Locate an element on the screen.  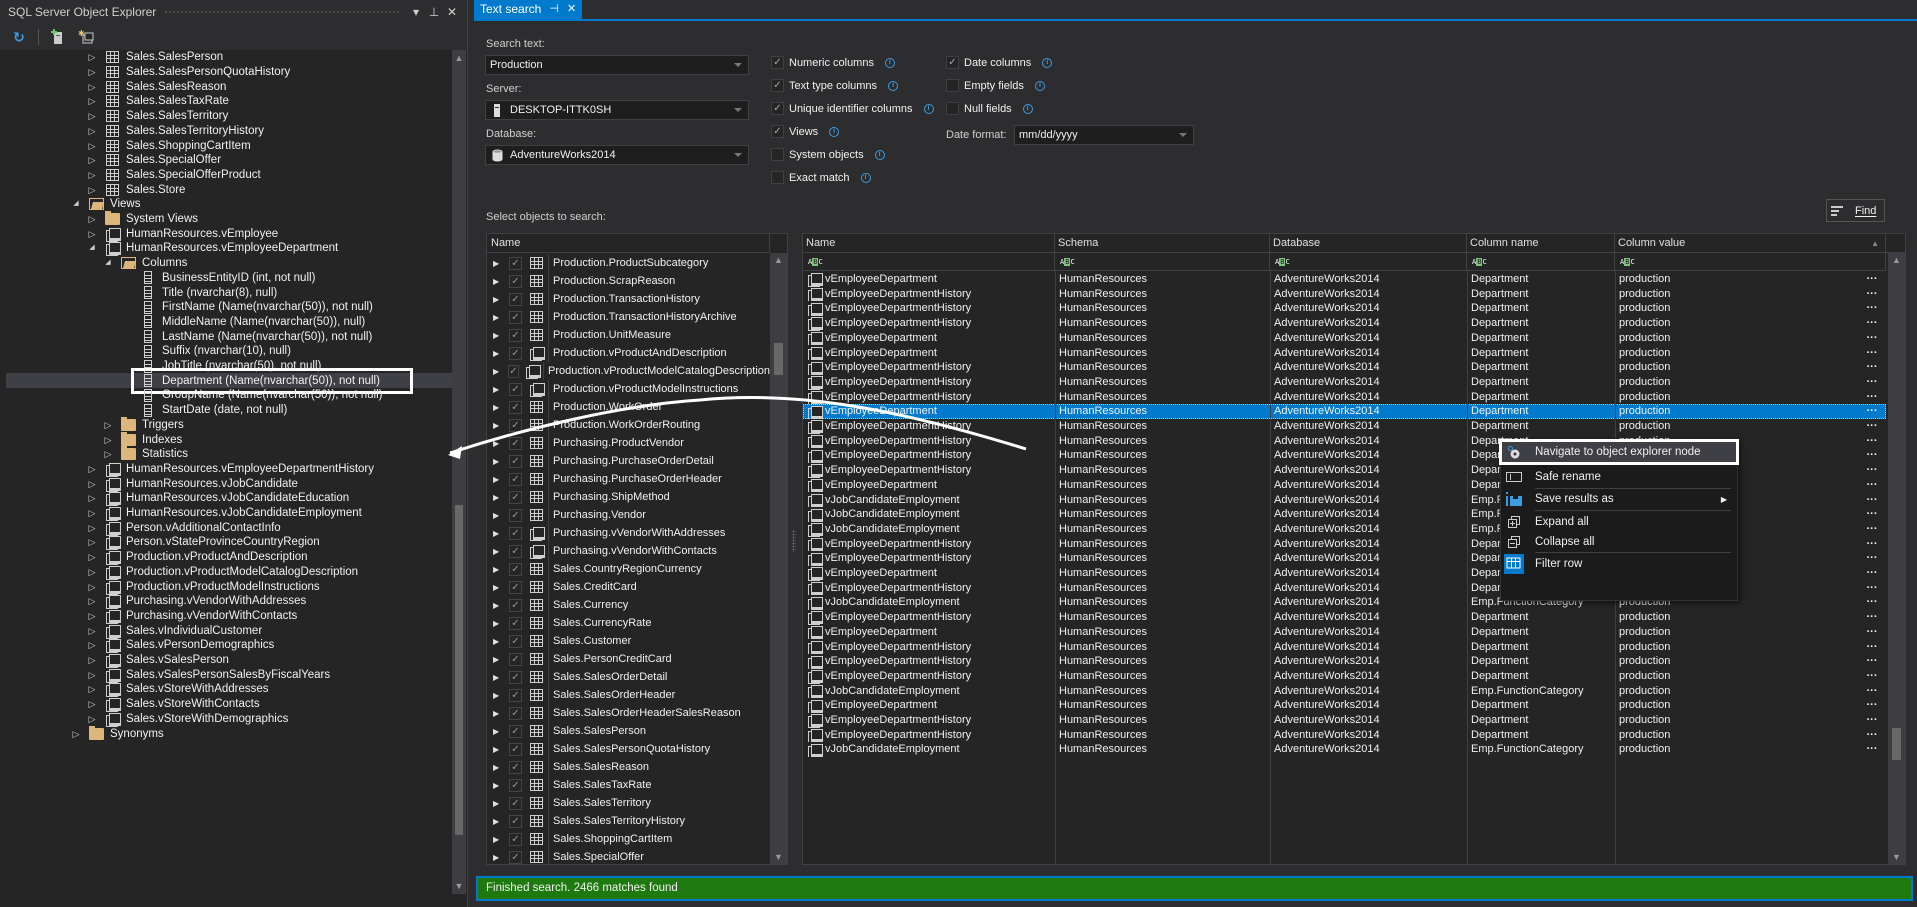
object-row: ▶ ✓ Purchasing.vVendorWithAddresses is located at coordinates (628, 533).